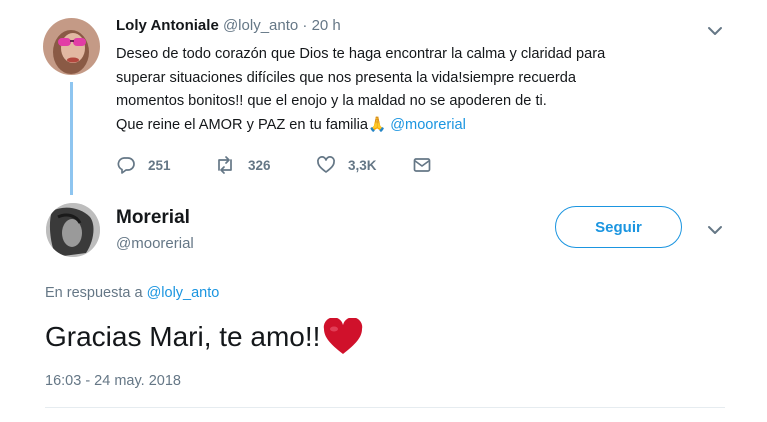  I want to click on retweet-count: 326, so click(259, 165).